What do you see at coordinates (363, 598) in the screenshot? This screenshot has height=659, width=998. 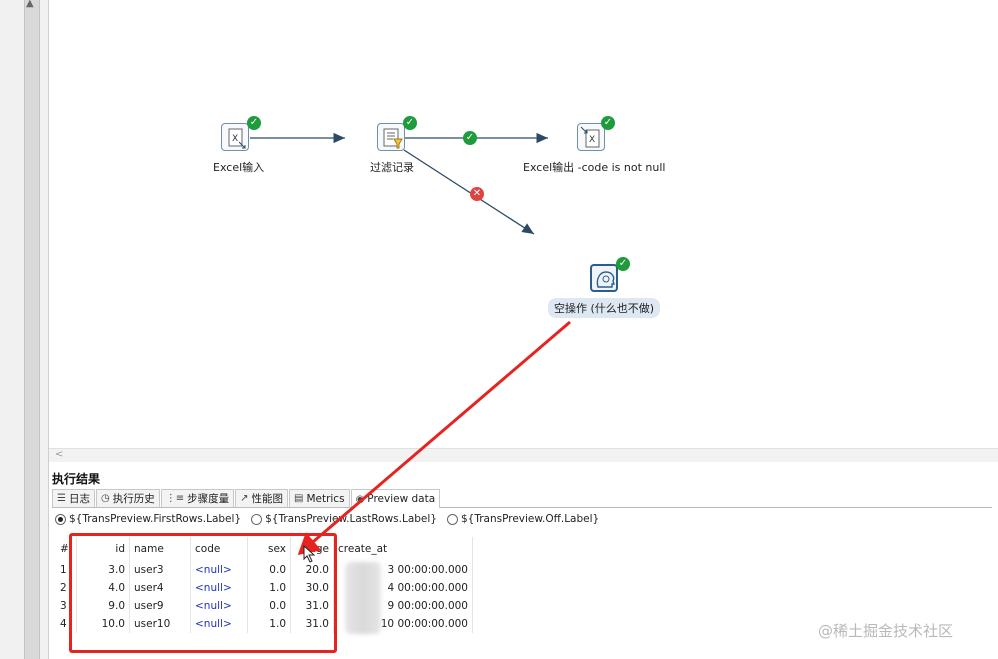 I see `blurred-region` at bounding box center [363, 598].